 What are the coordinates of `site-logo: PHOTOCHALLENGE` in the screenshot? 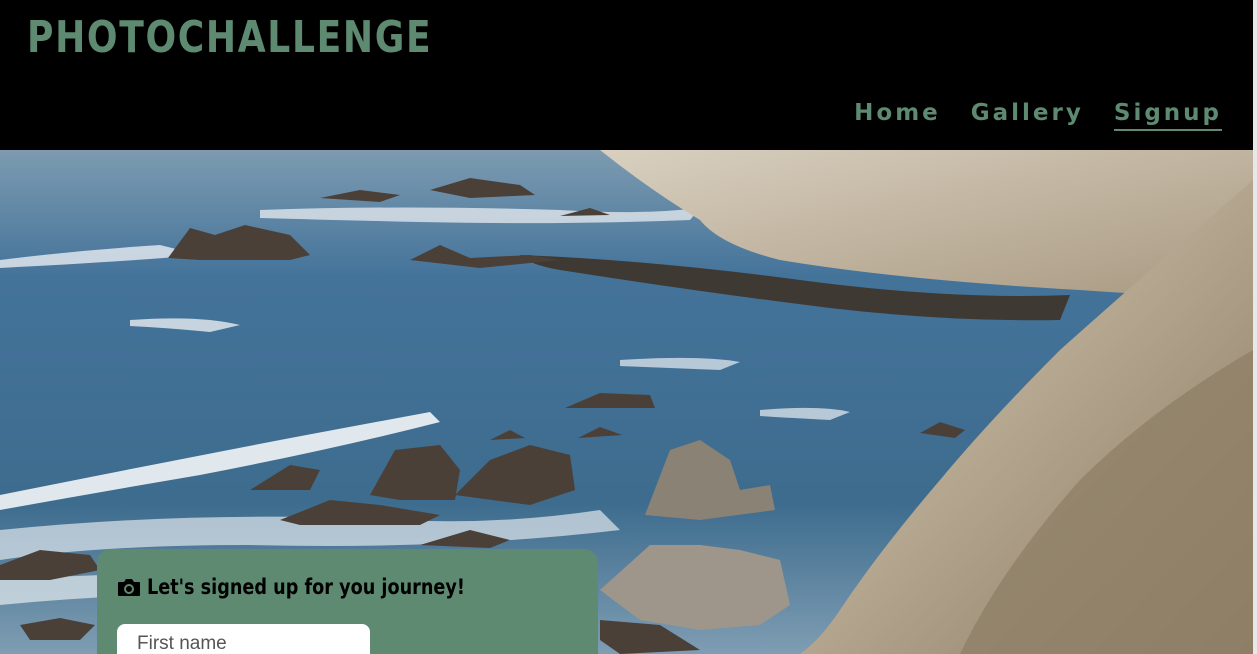 It's located at (229, 38).